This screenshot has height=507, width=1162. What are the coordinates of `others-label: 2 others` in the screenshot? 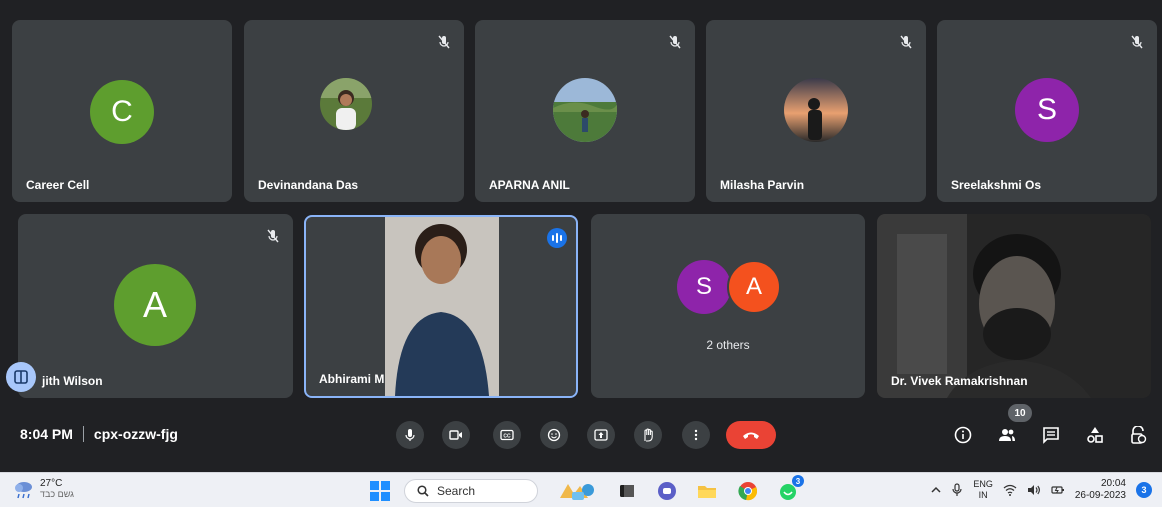 It's located at (728, 345).